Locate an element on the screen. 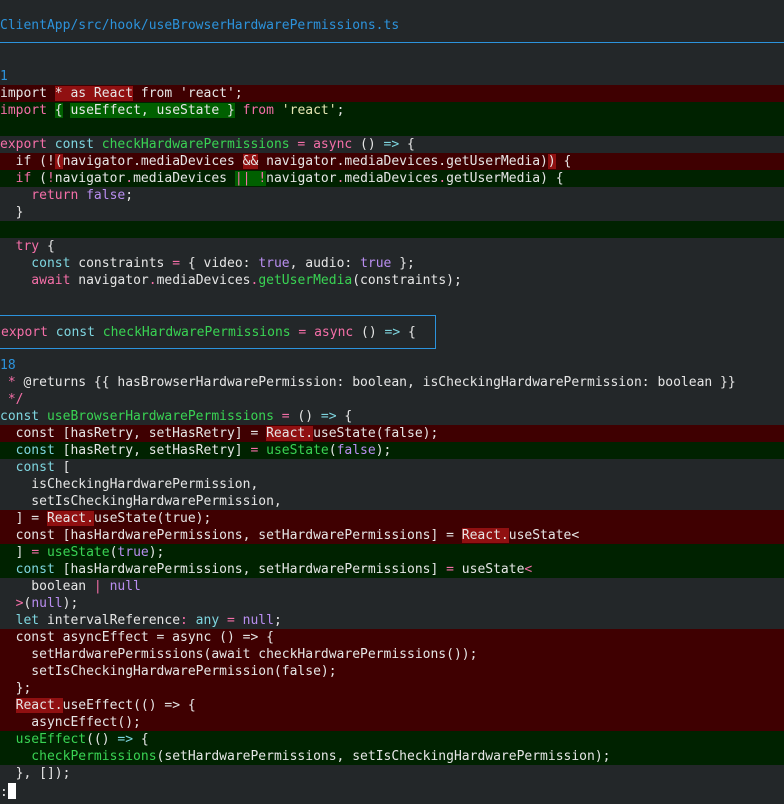 The width and height of the screenshot is (784, 804). code-token: await is located at coordinates (35, 280).